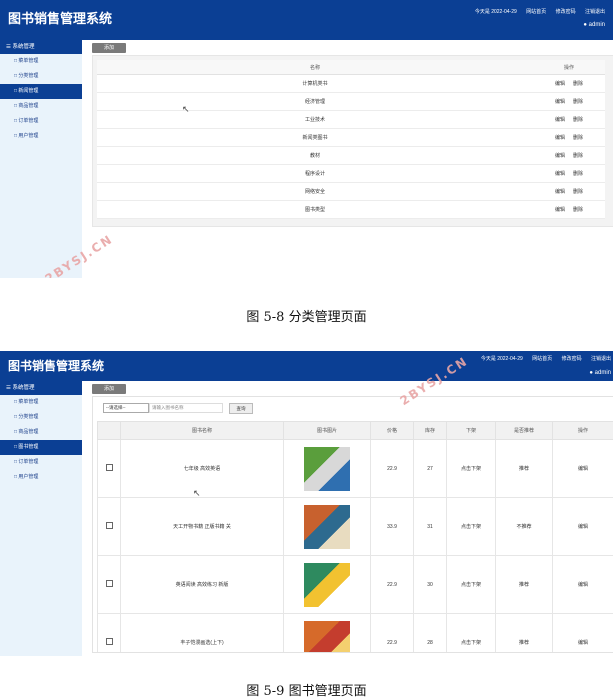 The image size is (613, 700). I want to click on book-image-cell, so click(327, 468).